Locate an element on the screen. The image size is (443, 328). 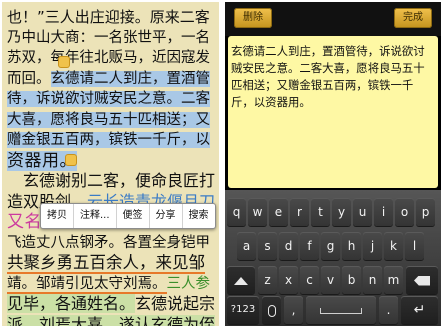
selection-context-menu: 拷贝 注释... 便签 分享 搜索 is located at coordinates (128, 216).